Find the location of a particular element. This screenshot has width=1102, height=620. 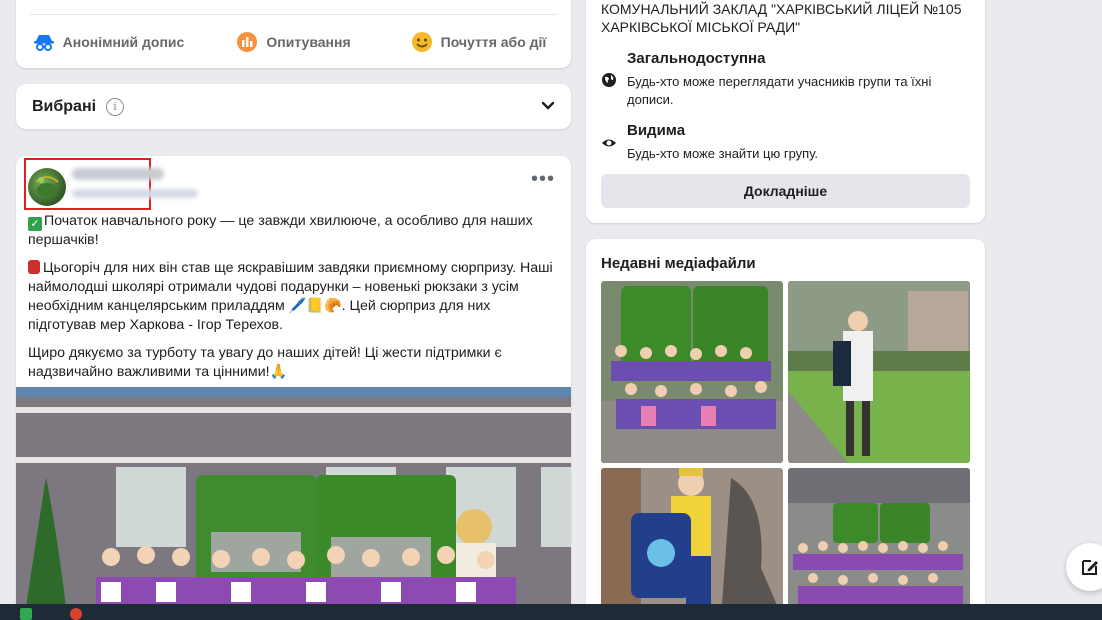

poll-icon is located at coordinates (247, 42).